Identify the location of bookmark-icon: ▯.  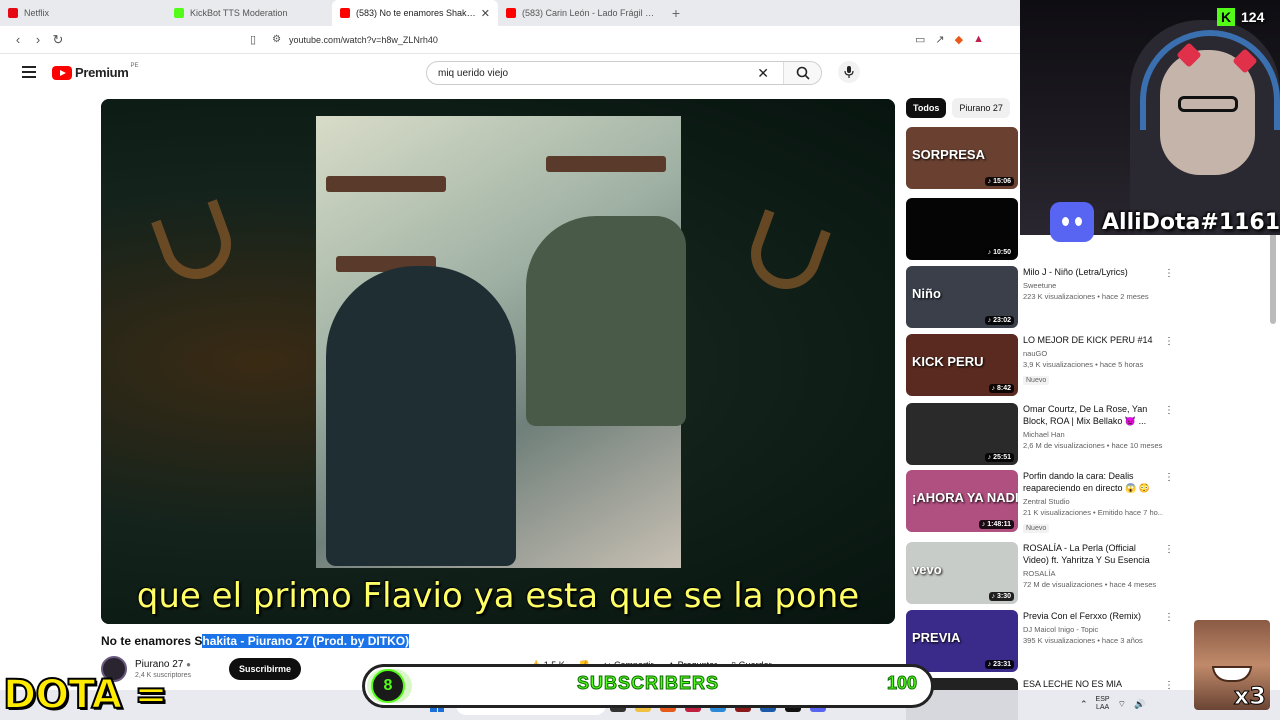
(253, 39).